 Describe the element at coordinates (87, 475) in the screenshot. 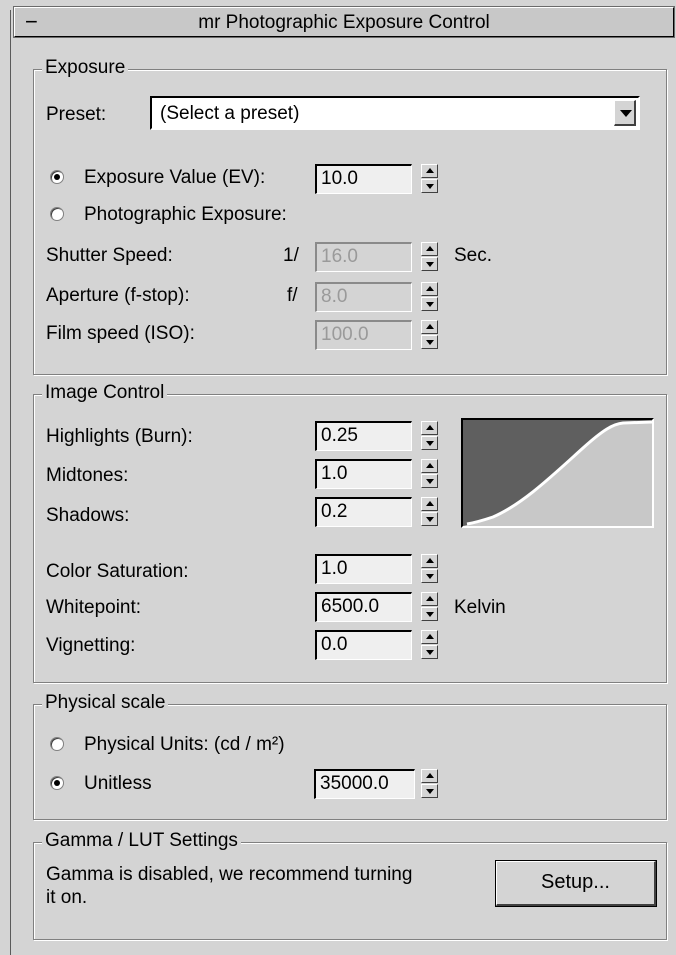

I see `midtones-label: Midtones:` at that location.